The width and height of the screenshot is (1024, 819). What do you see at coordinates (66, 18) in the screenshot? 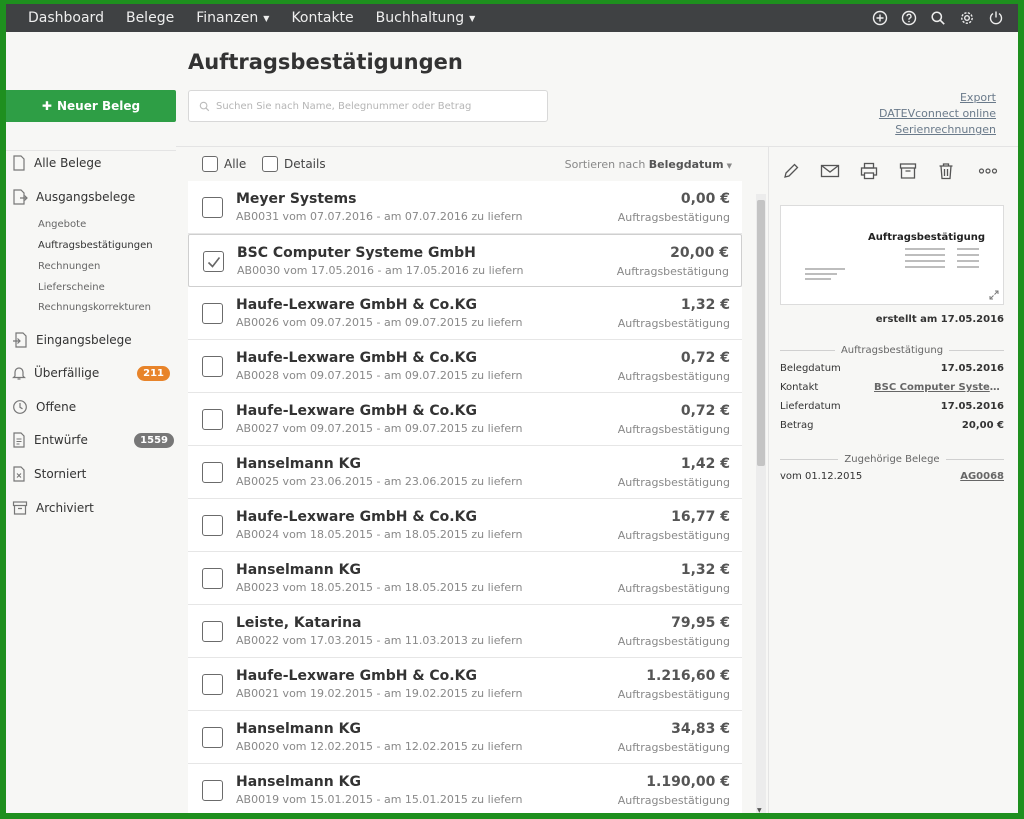
I see `nav-dashboard: Dashboard` at bounding box center [66, 18].